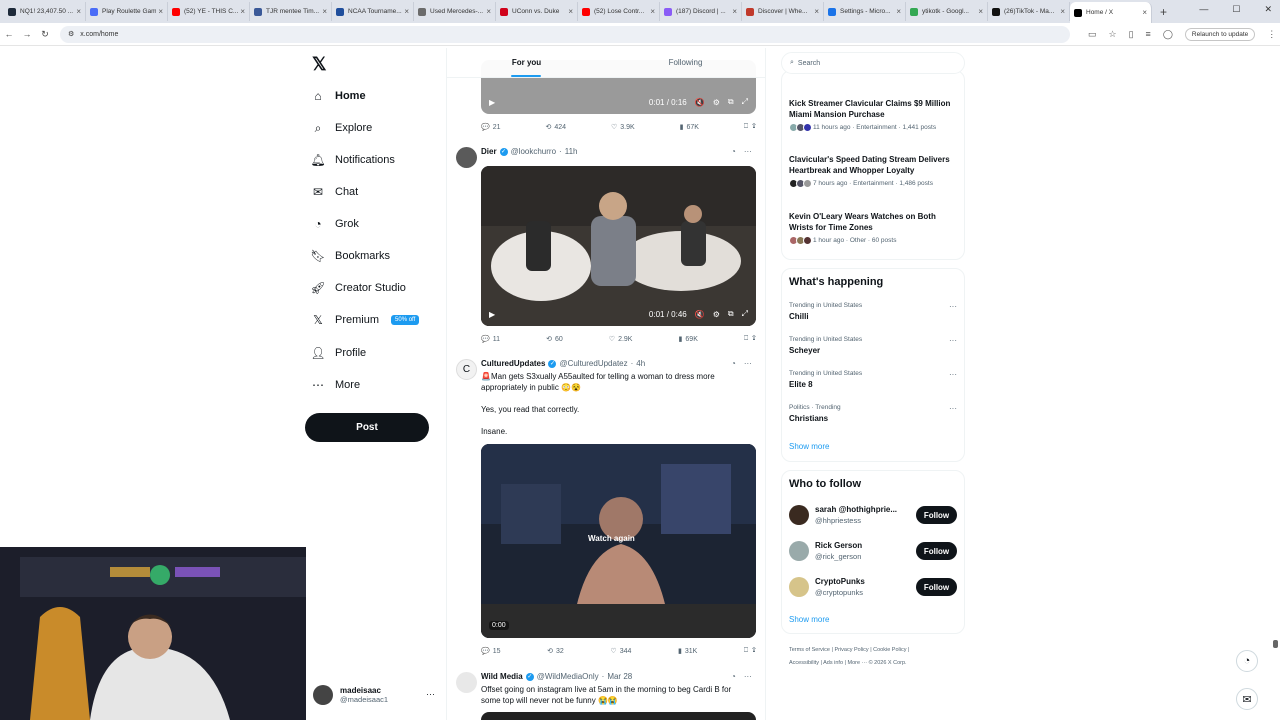 This screenshot has width=1280, height=720. I want to click on relaunch-button: Relaunch to update, so click(1220, 34).